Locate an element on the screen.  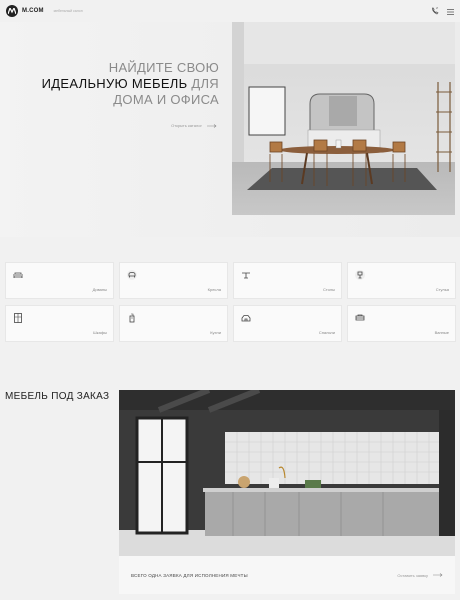
kitchen-icon is located at coordinates (132, 318).